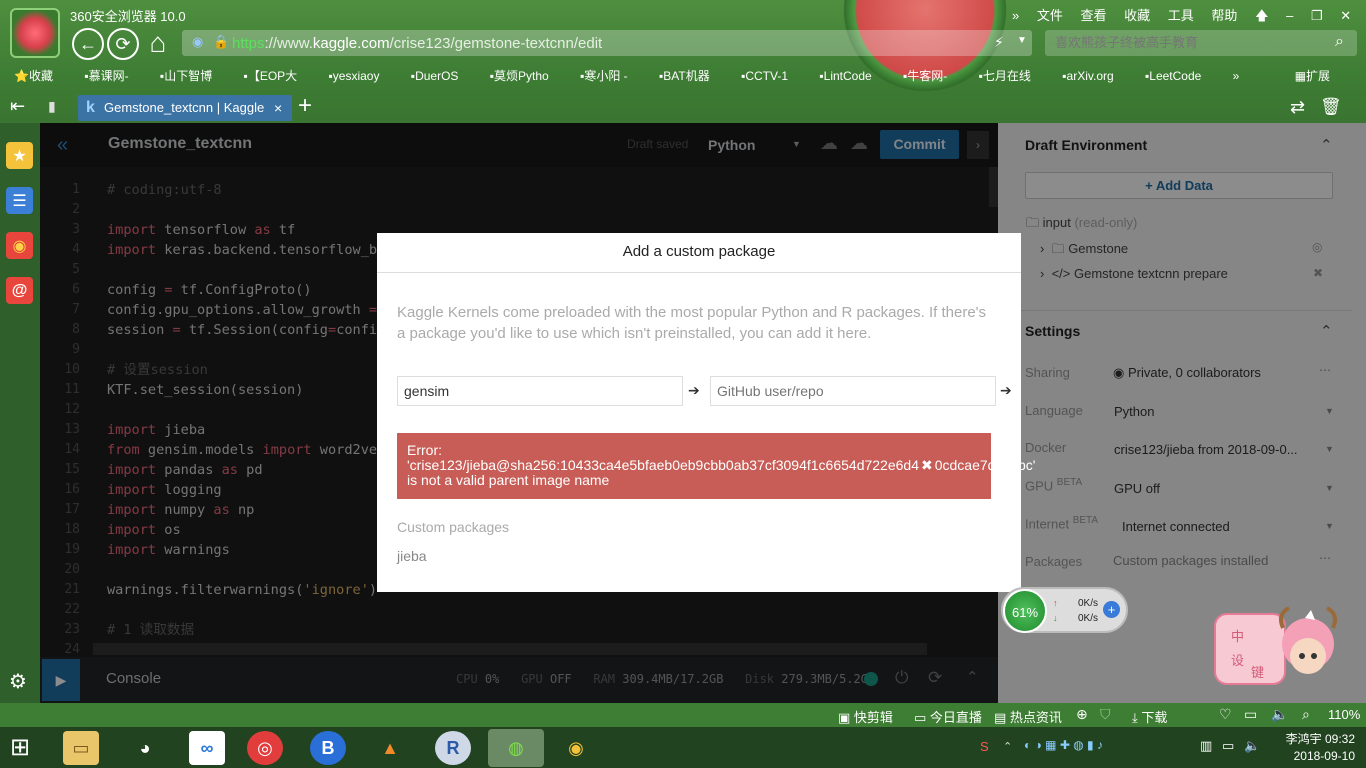 This screenshot has height=768, width=1366. I want to click on quick-clip-link: ▣ 快剪辑, so click(865, 716).